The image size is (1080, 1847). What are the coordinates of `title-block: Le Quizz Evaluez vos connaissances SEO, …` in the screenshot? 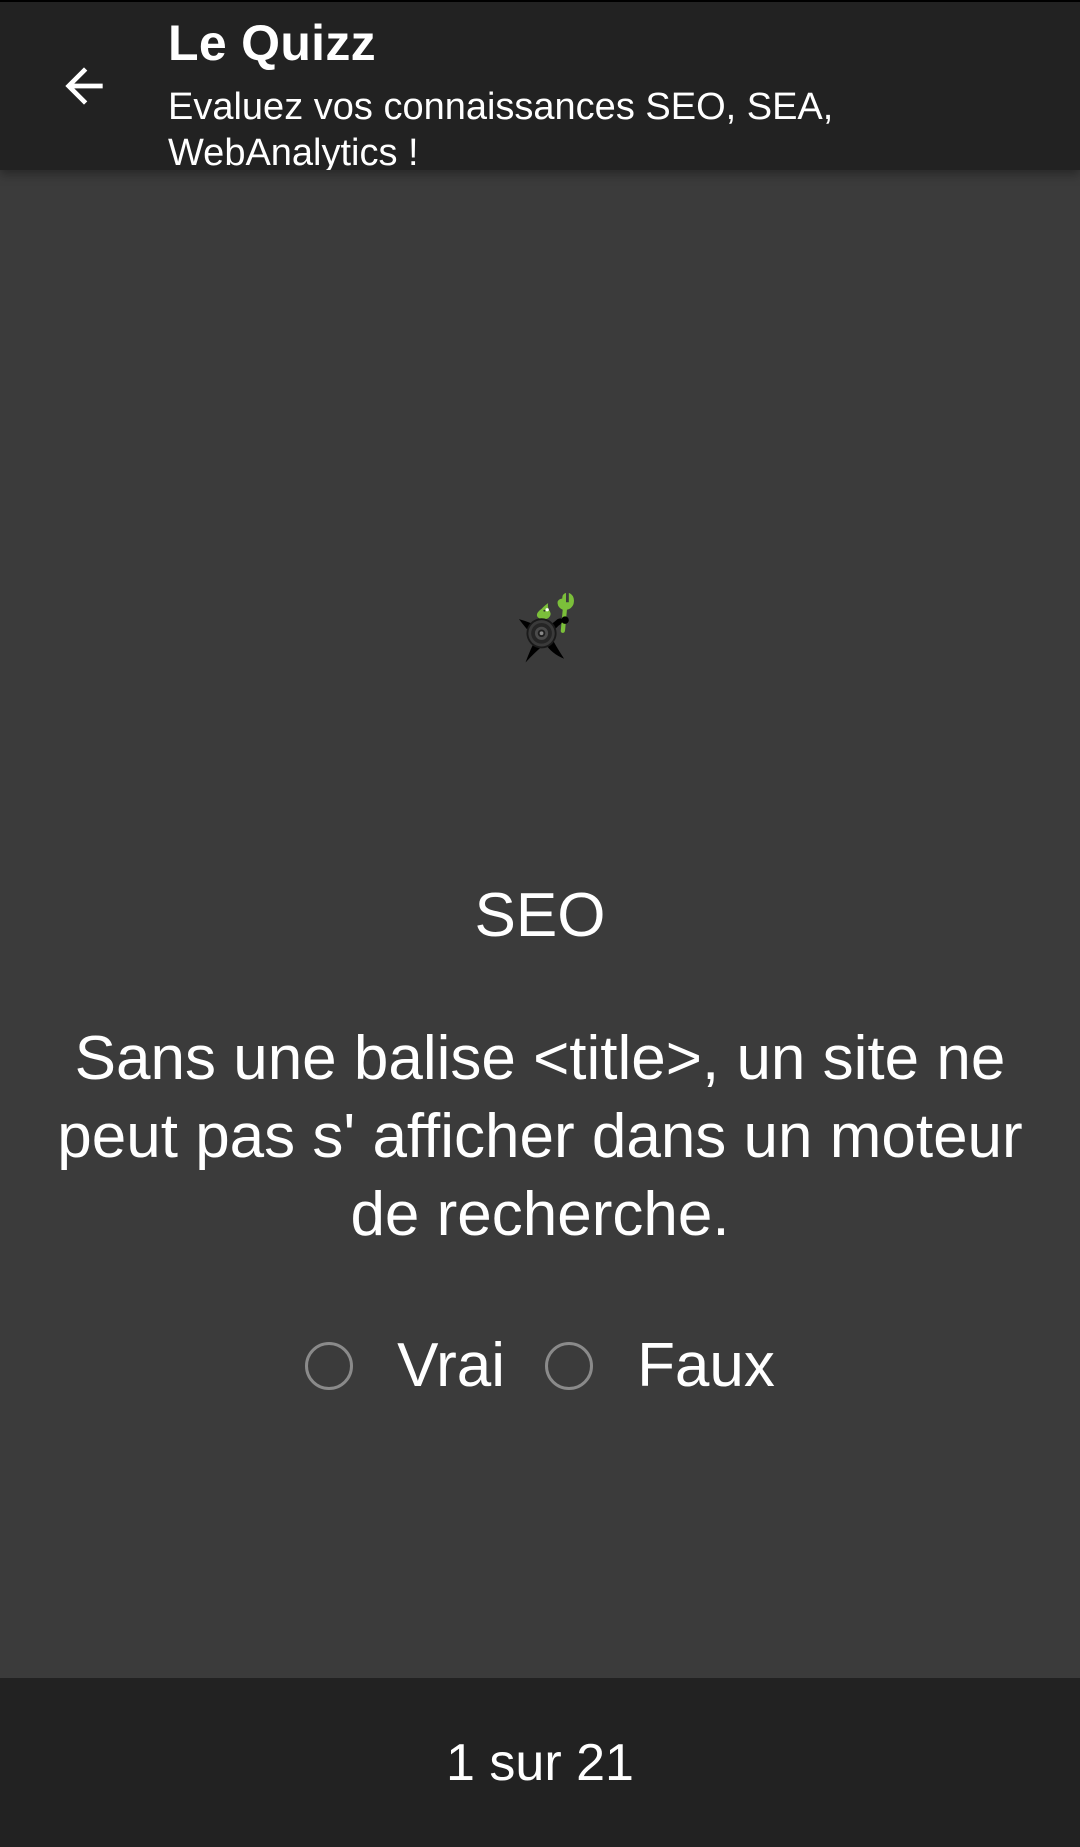 It's located at (598, 91).